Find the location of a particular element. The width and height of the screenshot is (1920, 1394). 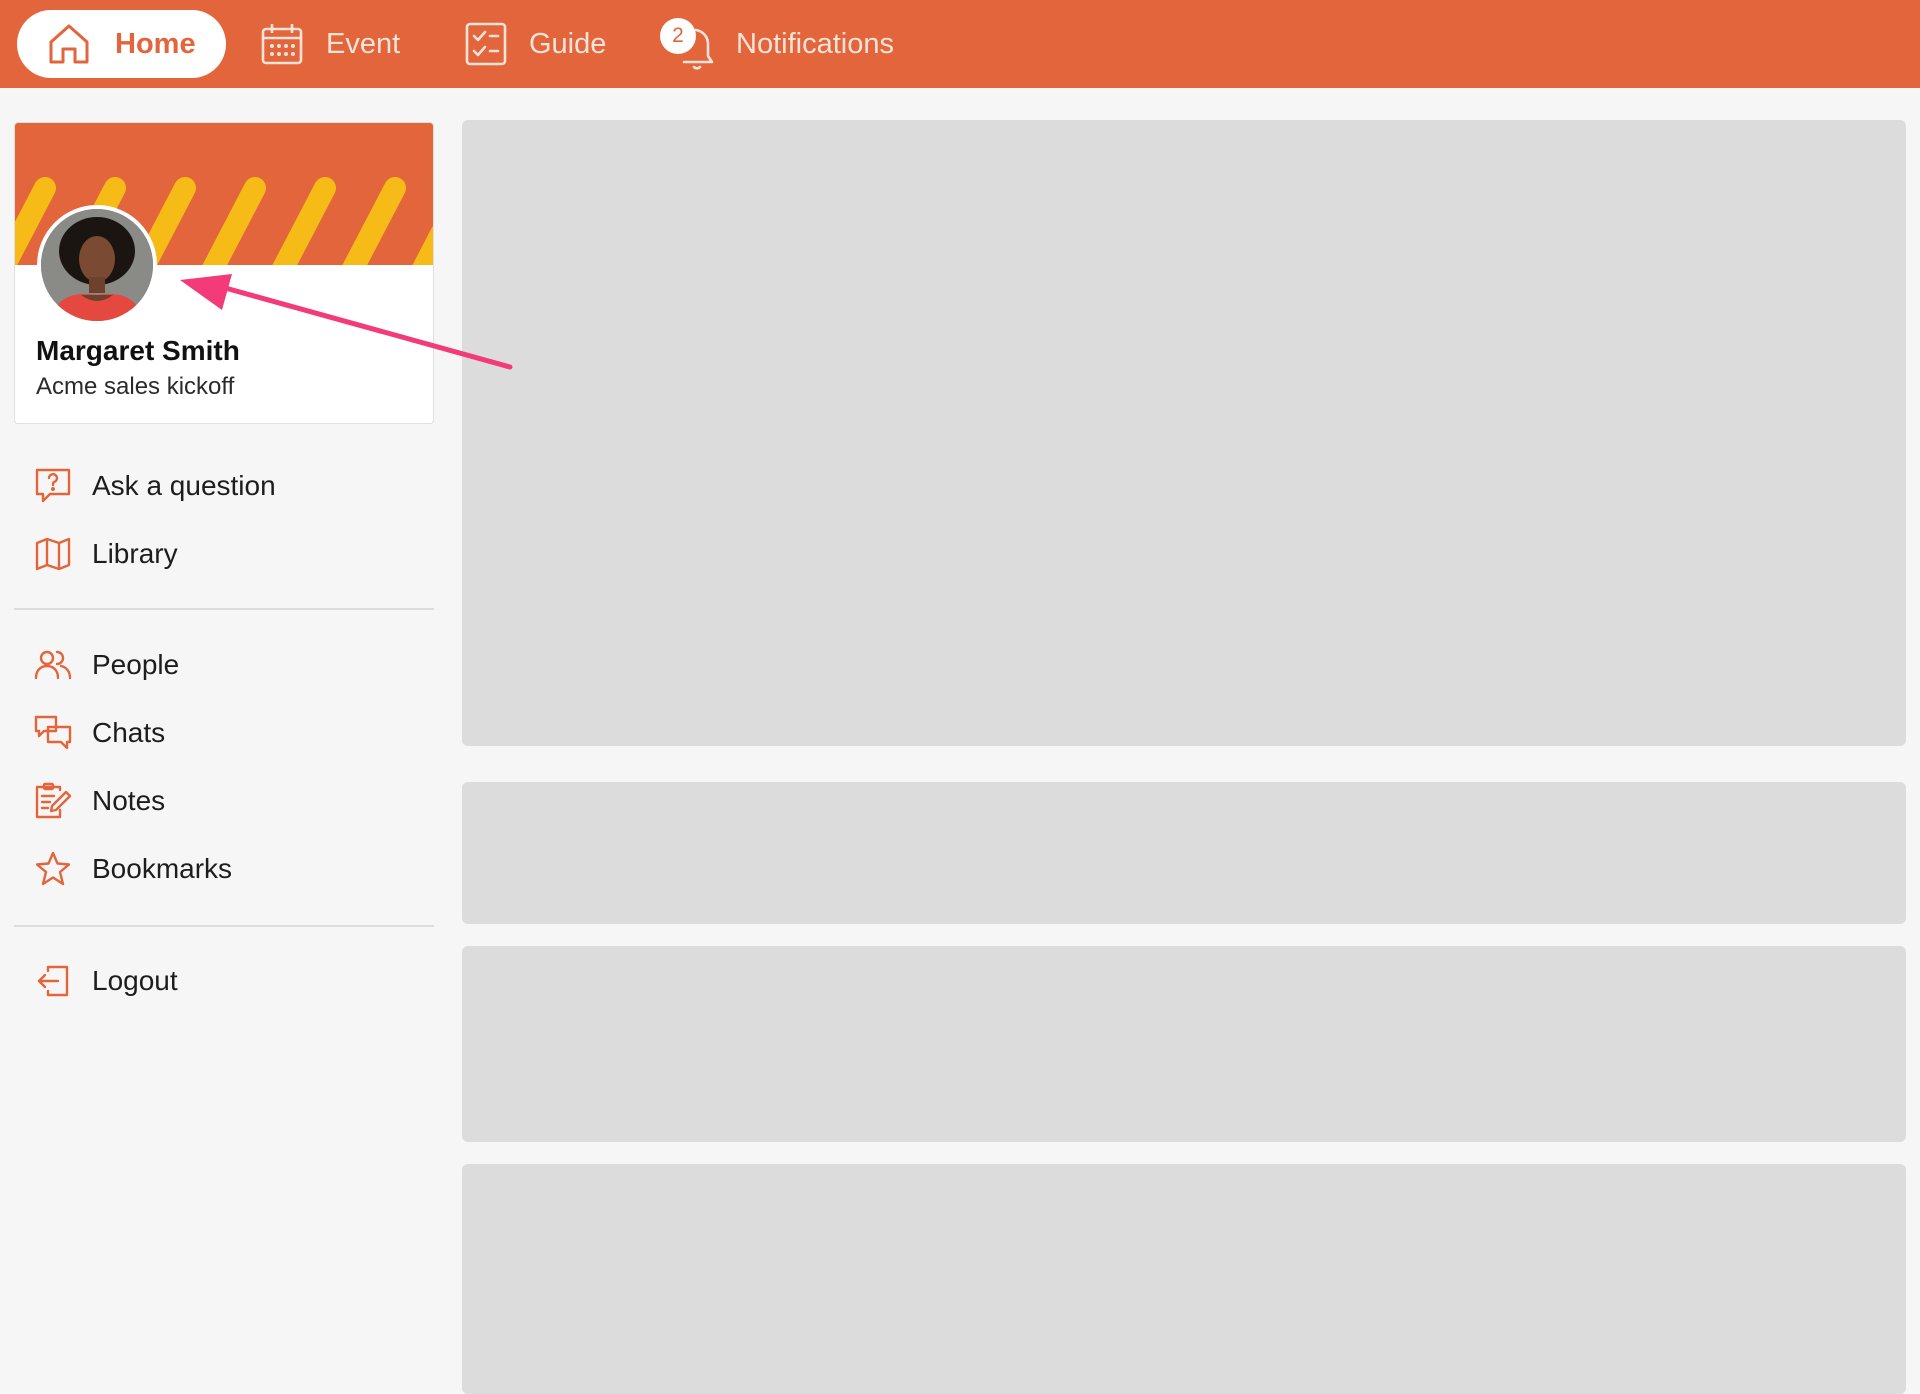

sidebar-menu-social: People Chats Notes Bookmarks is located at coordinates (224, 767).